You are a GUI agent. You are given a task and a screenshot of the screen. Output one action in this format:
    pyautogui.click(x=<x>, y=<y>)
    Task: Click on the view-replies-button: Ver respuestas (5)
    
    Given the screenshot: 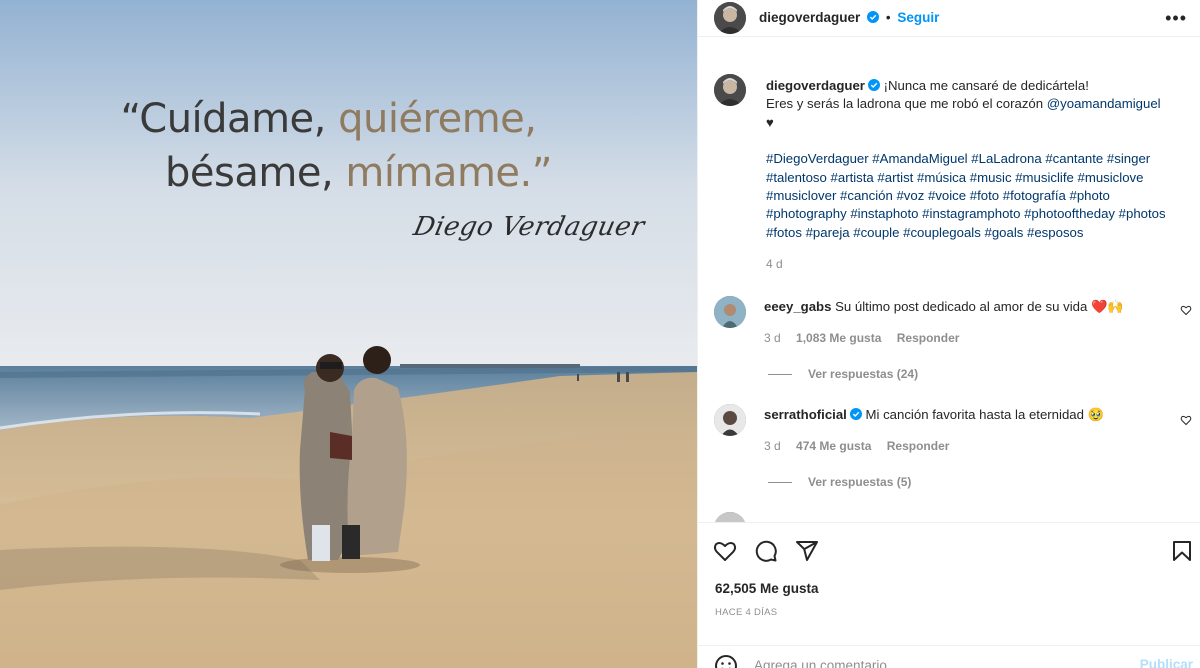 What is the action you would take?
    pyautogui.click(x=839, y=482)
    